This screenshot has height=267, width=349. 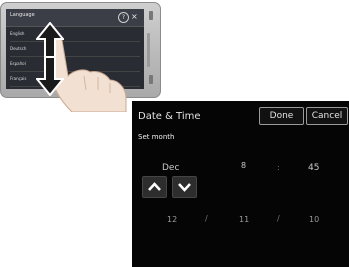 I want to click on increase-button, so click(x=154, y=187).